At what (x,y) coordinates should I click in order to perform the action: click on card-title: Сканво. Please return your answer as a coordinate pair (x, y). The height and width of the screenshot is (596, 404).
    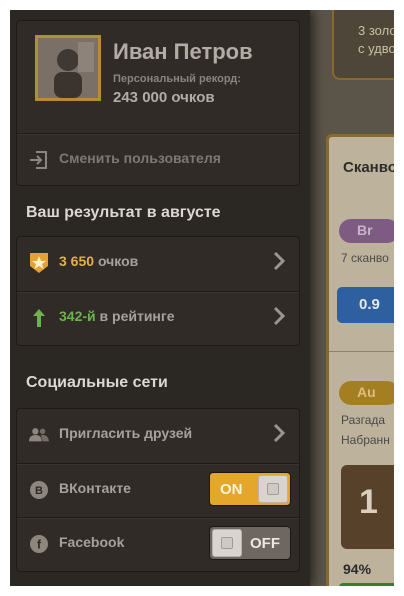
    Looking at the image, I should click on (368, 167).